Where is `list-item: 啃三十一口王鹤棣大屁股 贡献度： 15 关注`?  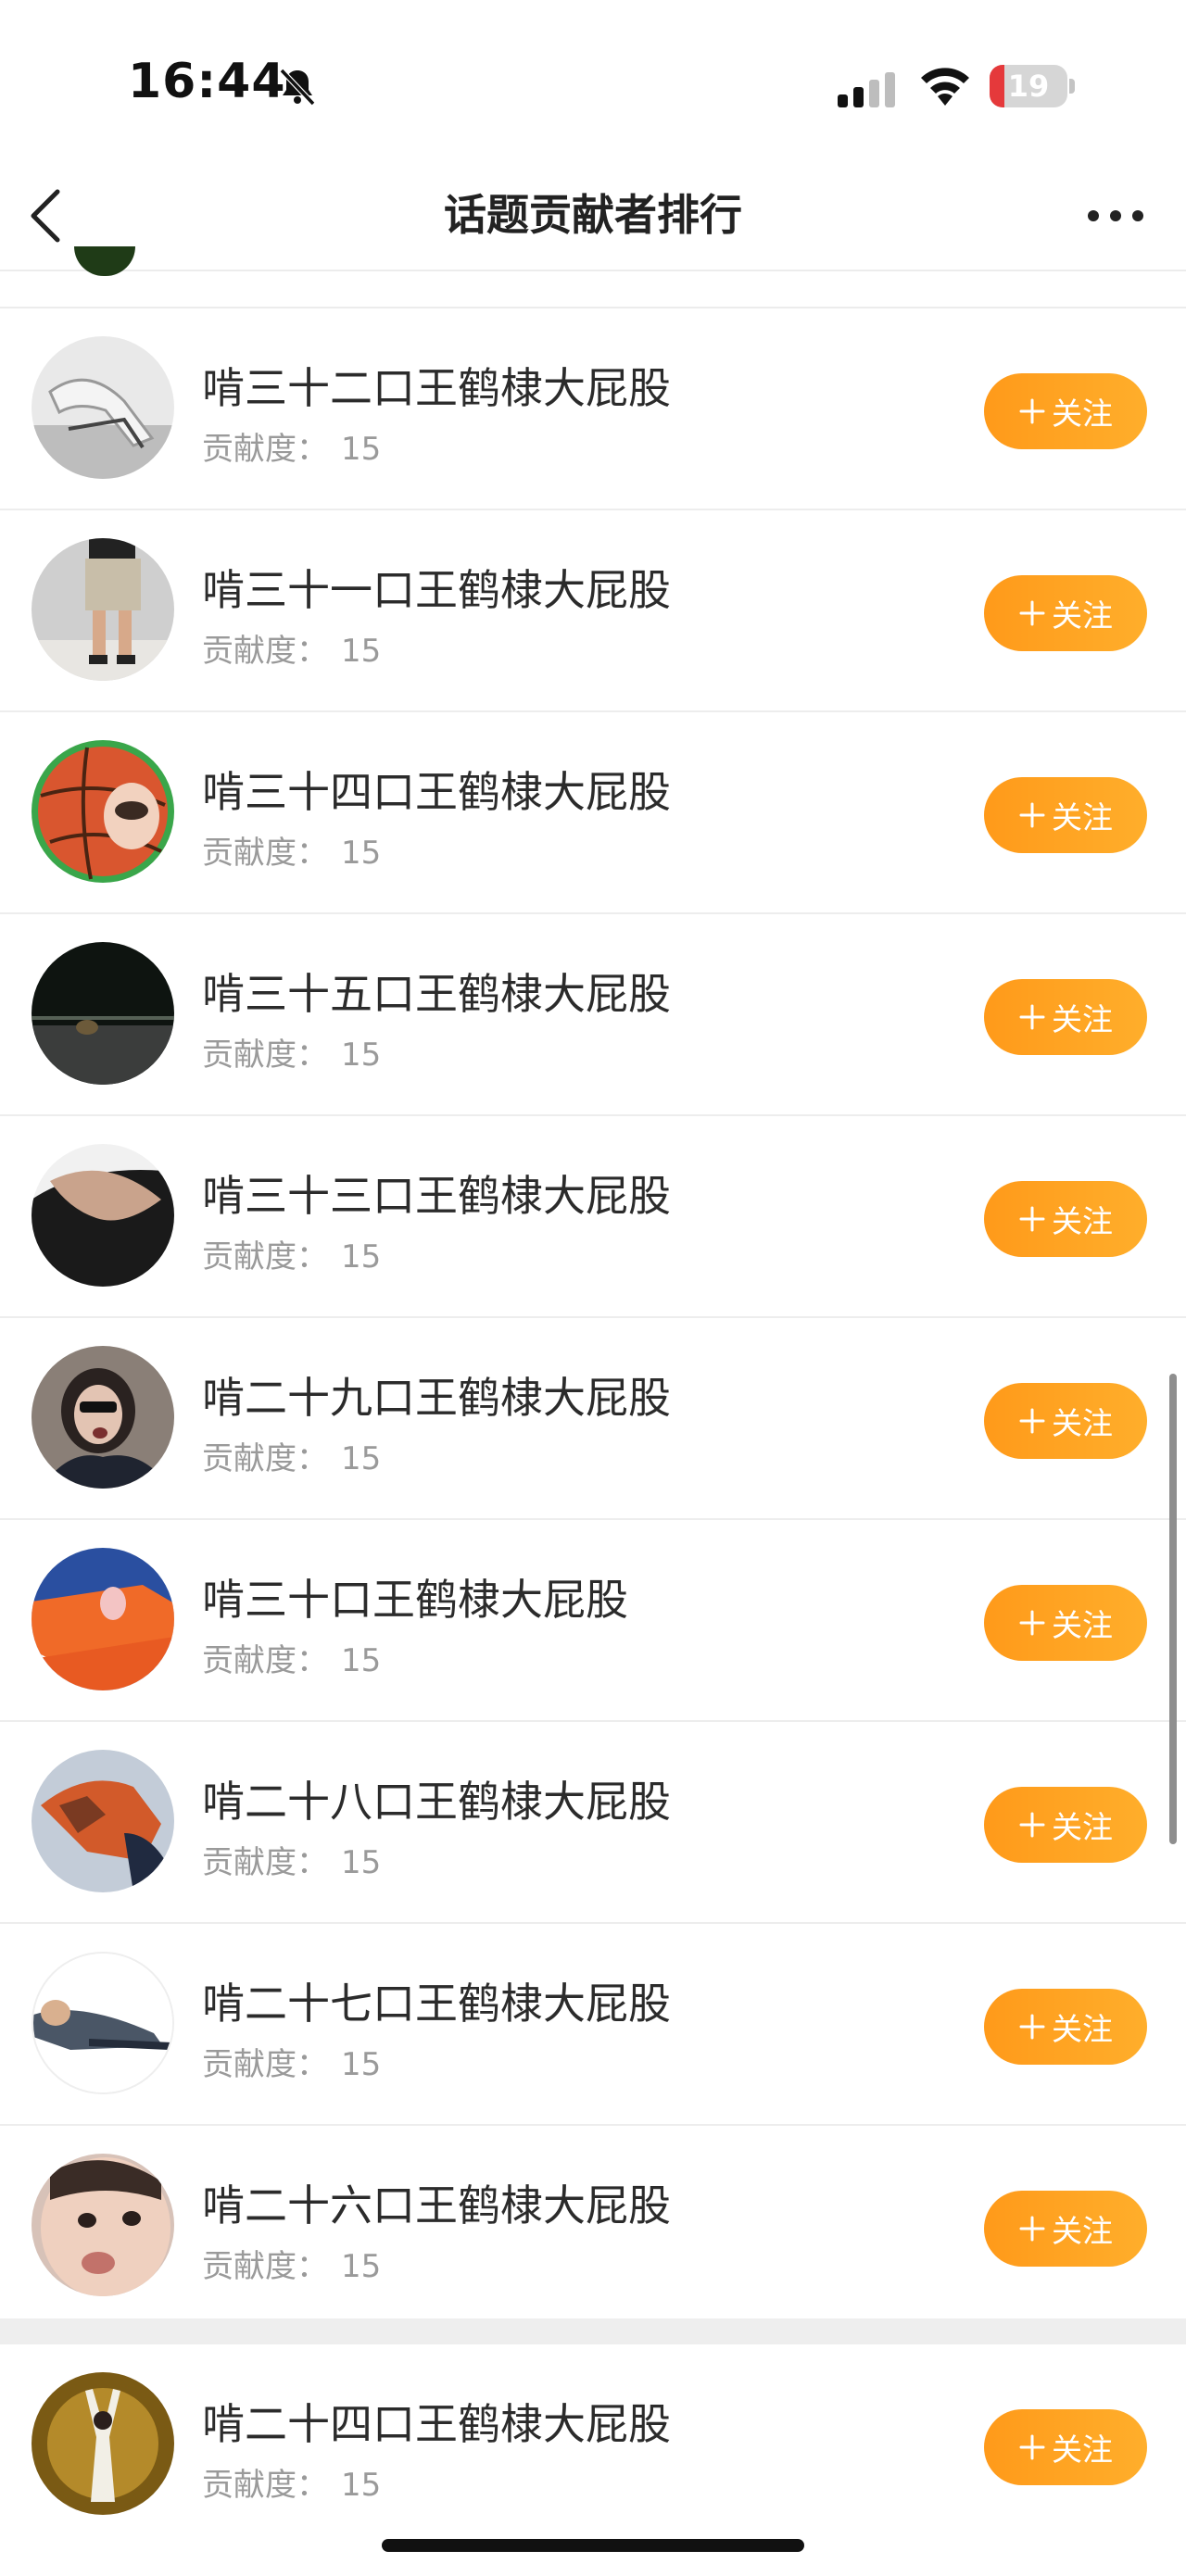 list-item: 啃三十一口王鹤棣大屁股 贡献度： 15 关注 is located at coordinates (593, 611).